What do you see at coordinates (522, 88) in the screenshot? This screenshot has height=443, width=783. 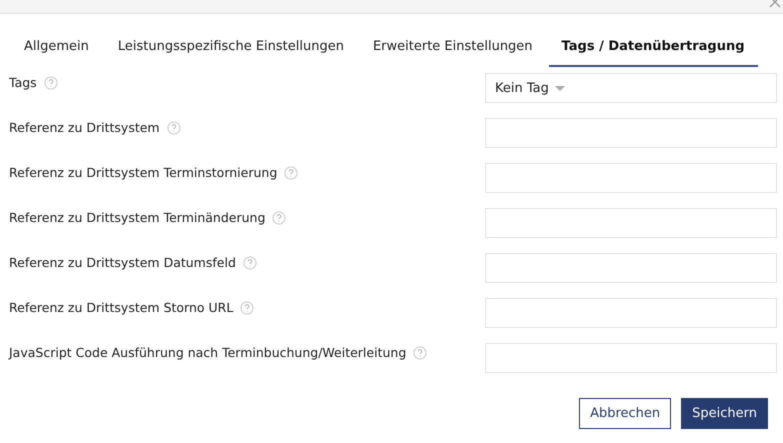 I see `select-value: Kein Tag` at bounding box center [522, 88].